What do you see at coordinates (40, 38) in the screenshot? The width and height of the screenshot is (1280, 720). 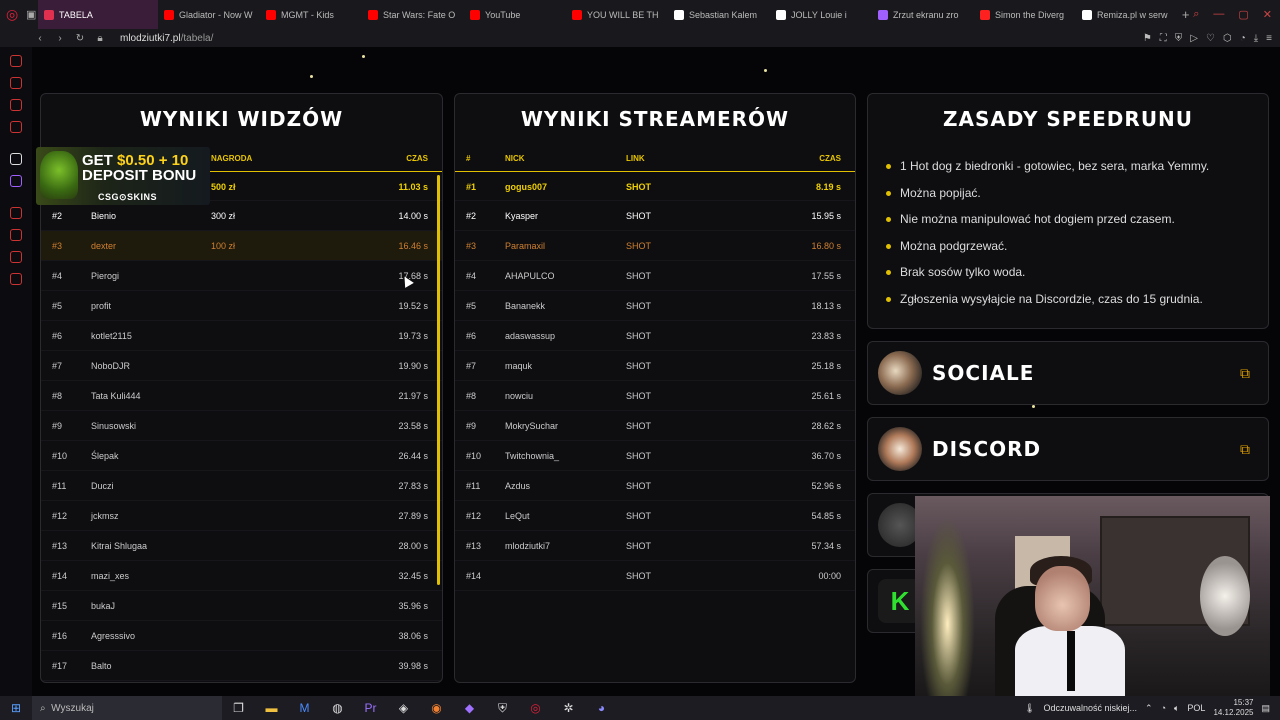 I see `back-icon: ‹` at bounding box center [40, 38].